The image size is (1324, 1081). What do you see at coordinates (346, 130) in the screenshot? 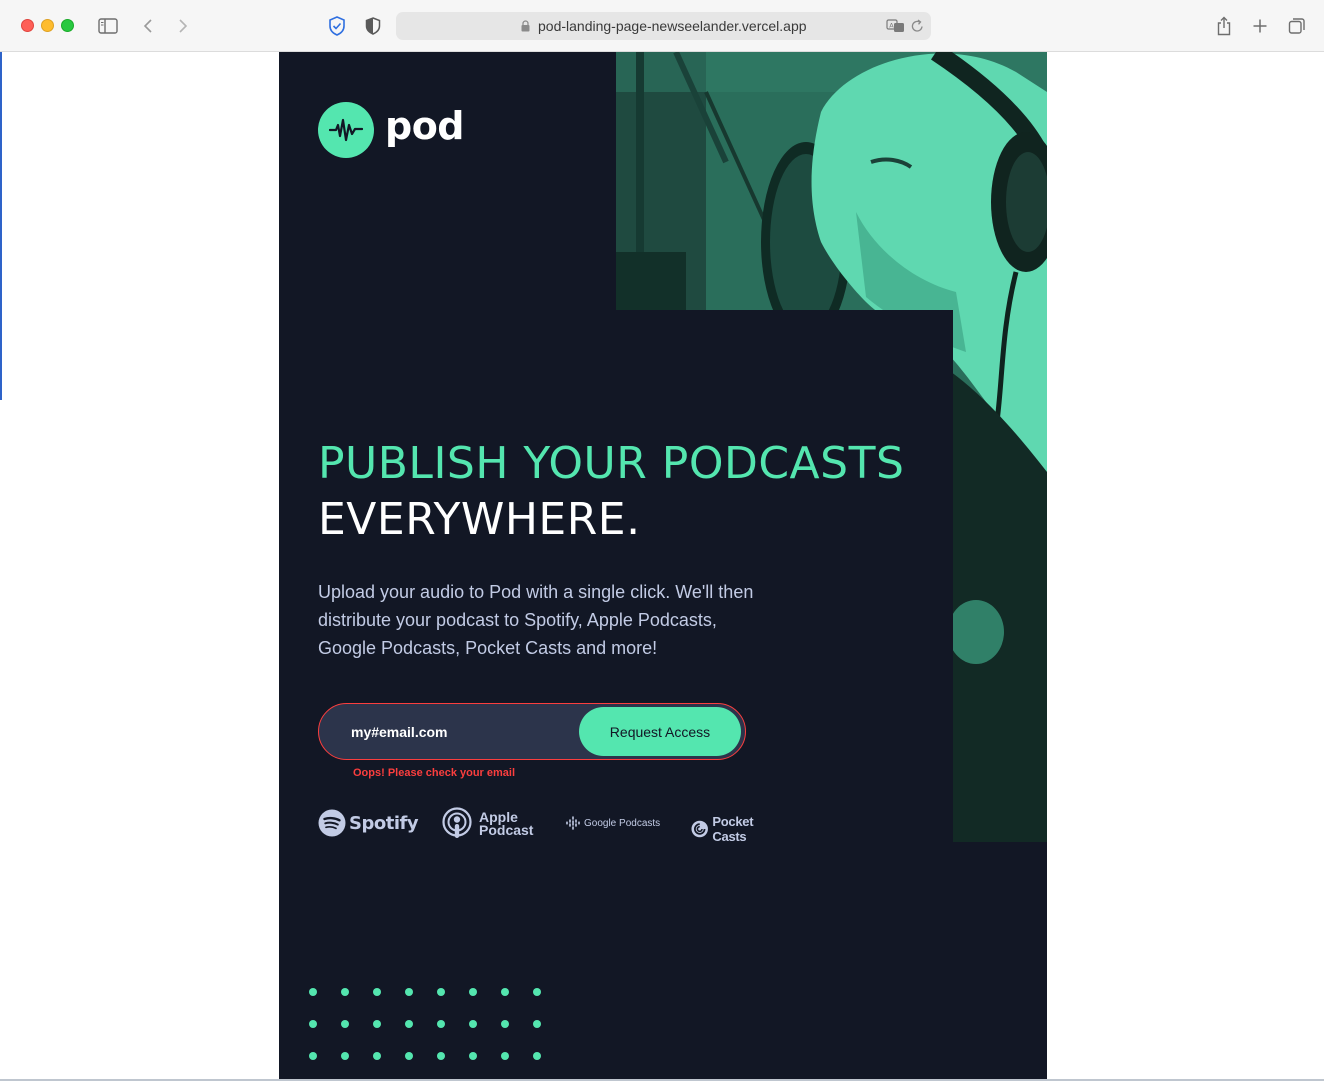
I see `waveform-icon` at bounding box center [346, 130].